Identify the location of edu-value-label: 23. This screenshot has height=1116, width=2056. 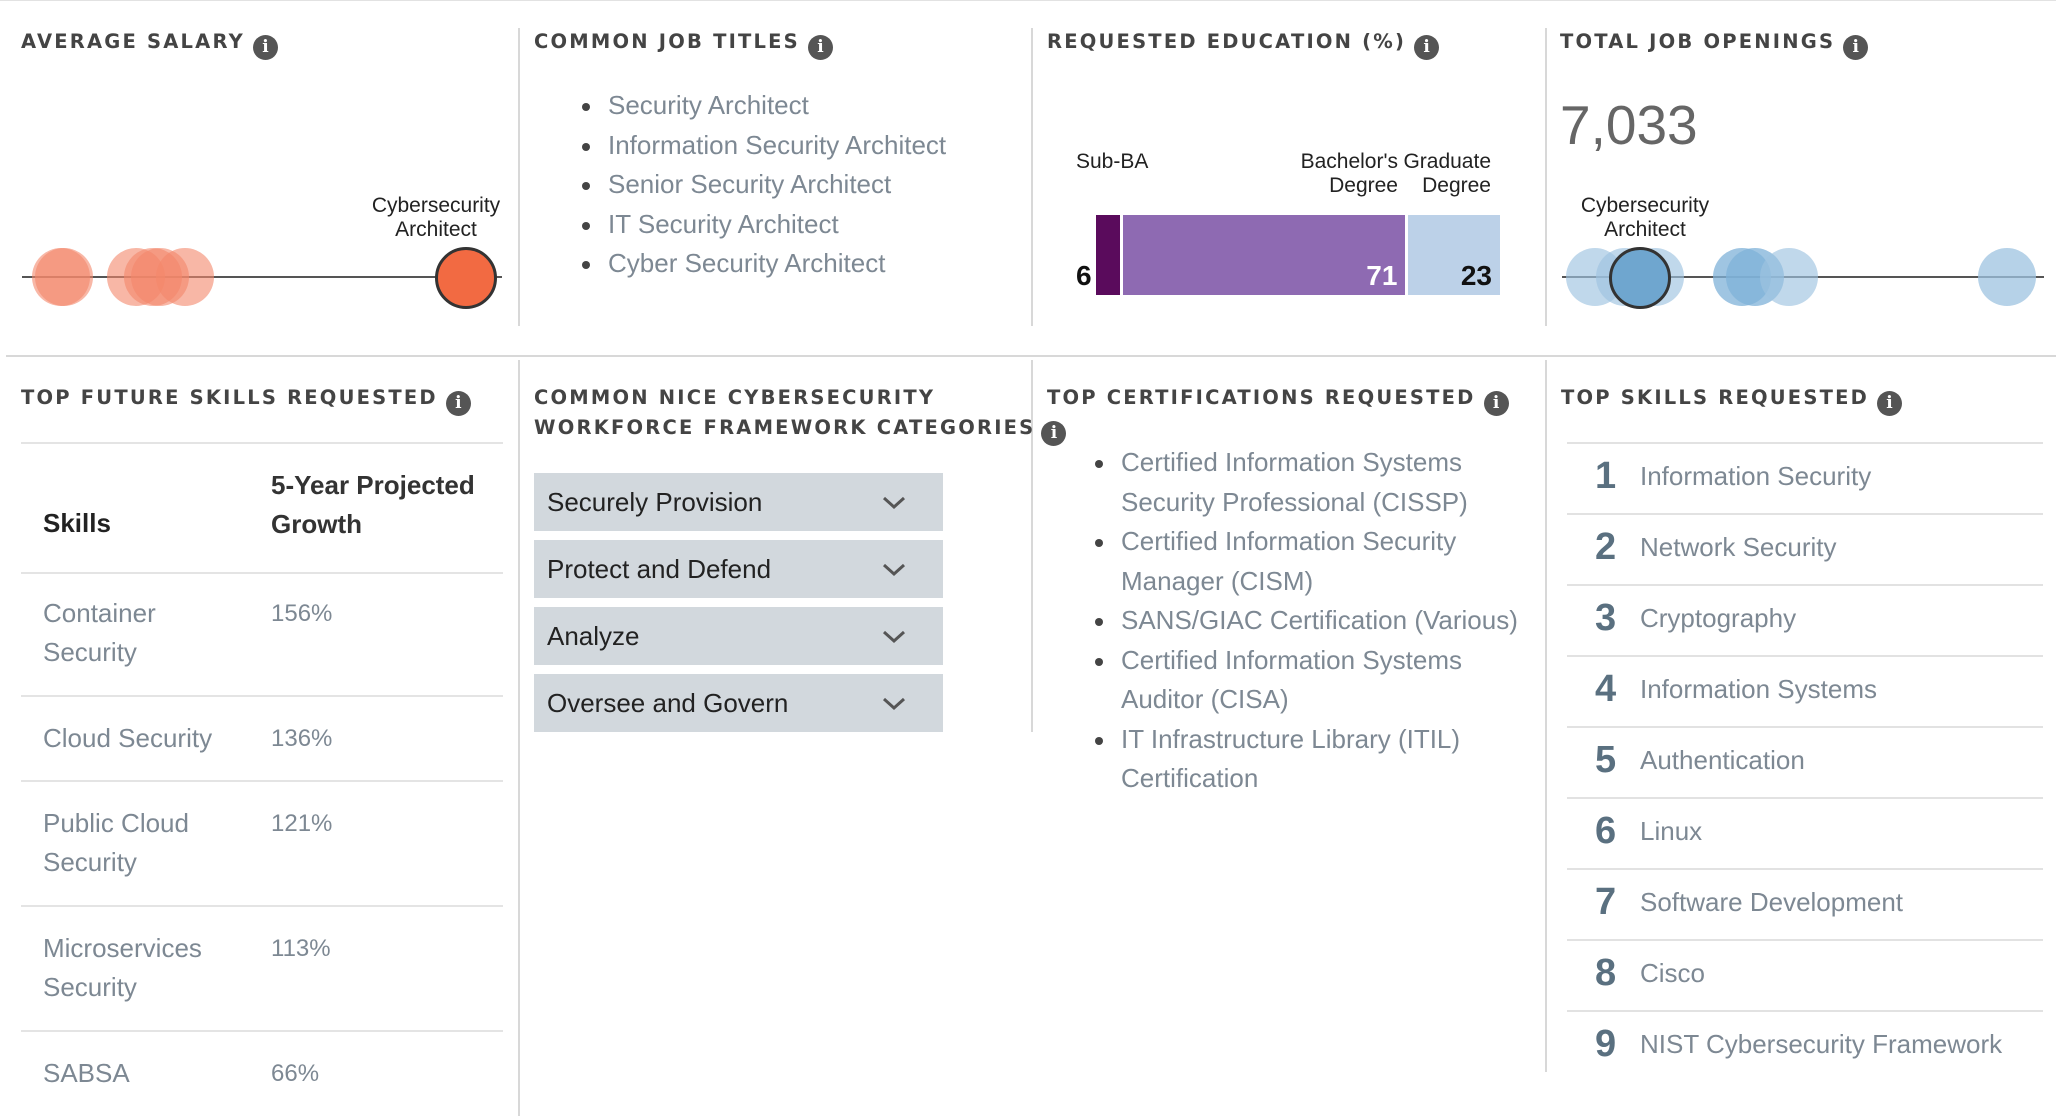
(1476, 275).